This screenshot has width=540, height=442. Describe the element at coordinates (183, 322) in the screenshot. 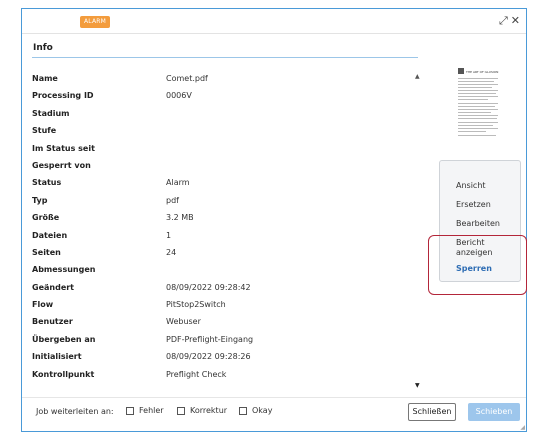

I see `property-value: Webuser` at that location.